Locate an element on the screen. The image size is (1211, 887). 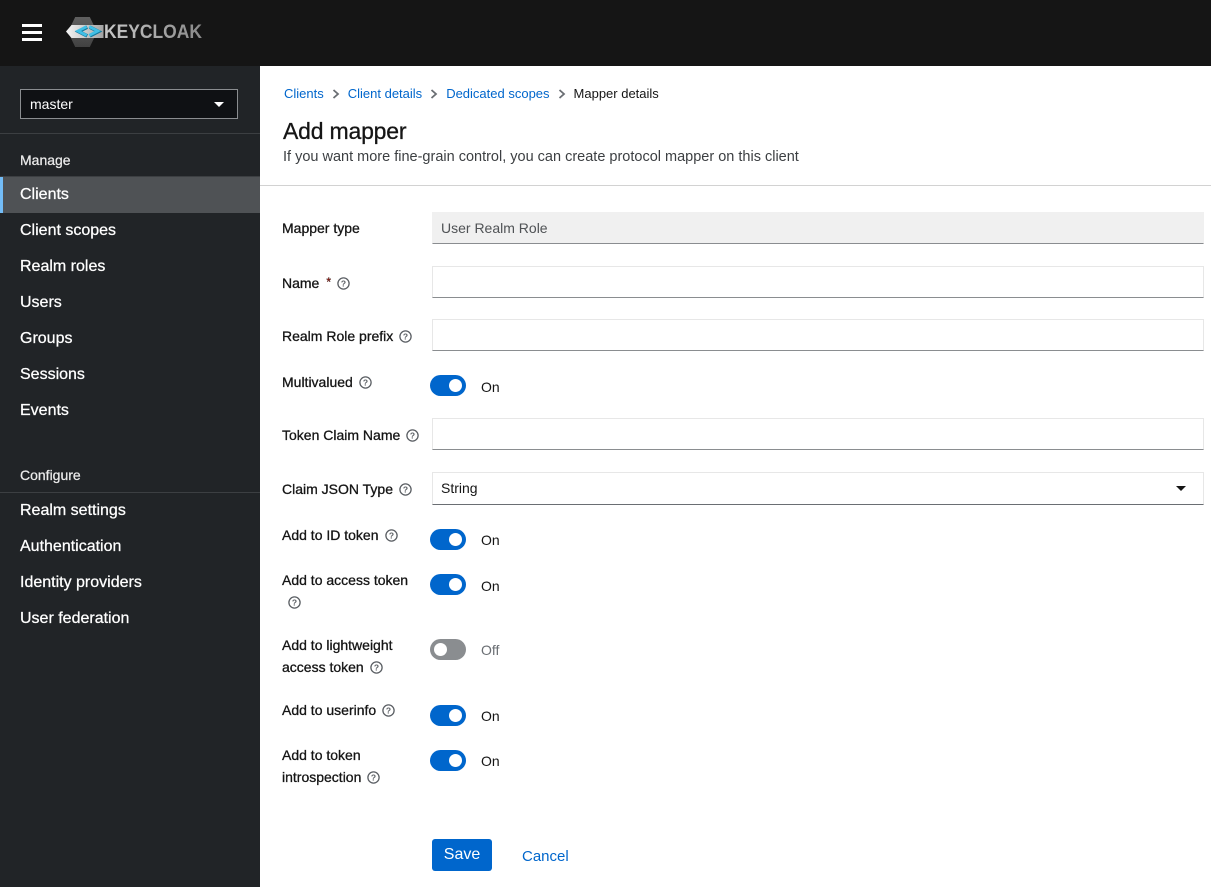
svg-text: KEYCLOAK is located at coordinates (153, 32).